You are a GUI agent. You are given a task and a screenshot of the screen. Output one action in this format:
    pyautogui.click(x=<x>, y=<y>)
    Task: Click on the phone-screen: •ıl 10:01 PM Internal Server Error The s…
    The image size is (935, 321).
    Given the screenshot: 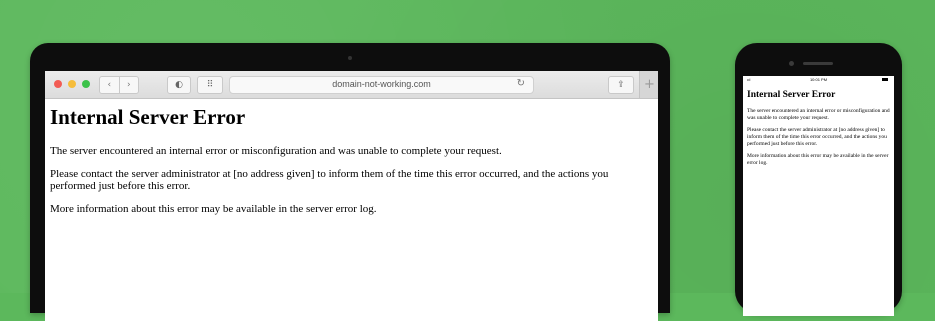 What is the action you would take?
    pyautogui.click(x=818, y=196)
    